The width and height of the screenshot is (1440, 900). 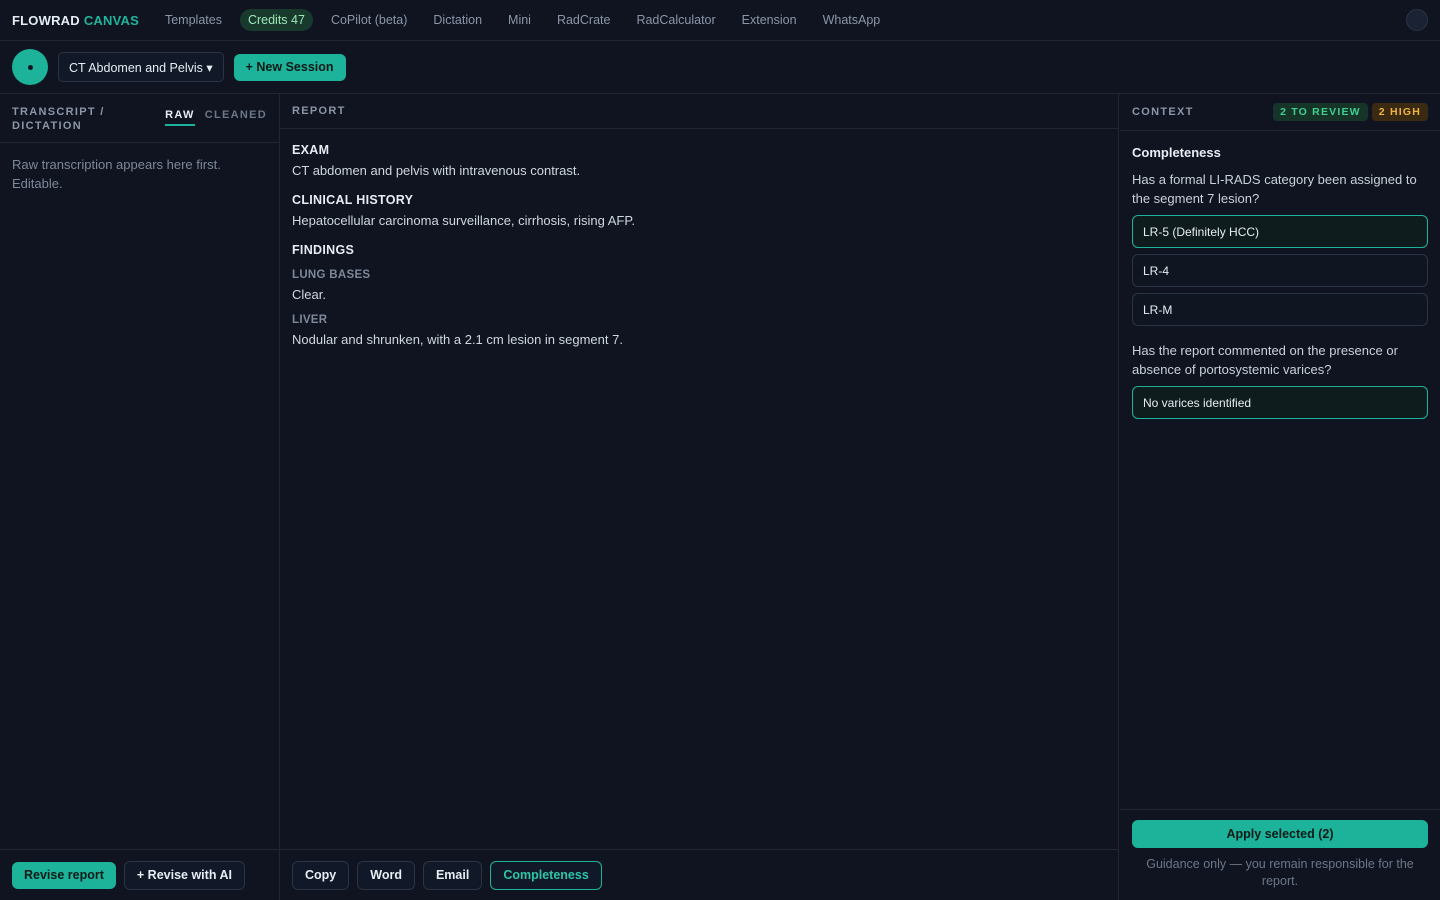 I want to click on revise-report-button: Revise report, so click(x=64, y=875).